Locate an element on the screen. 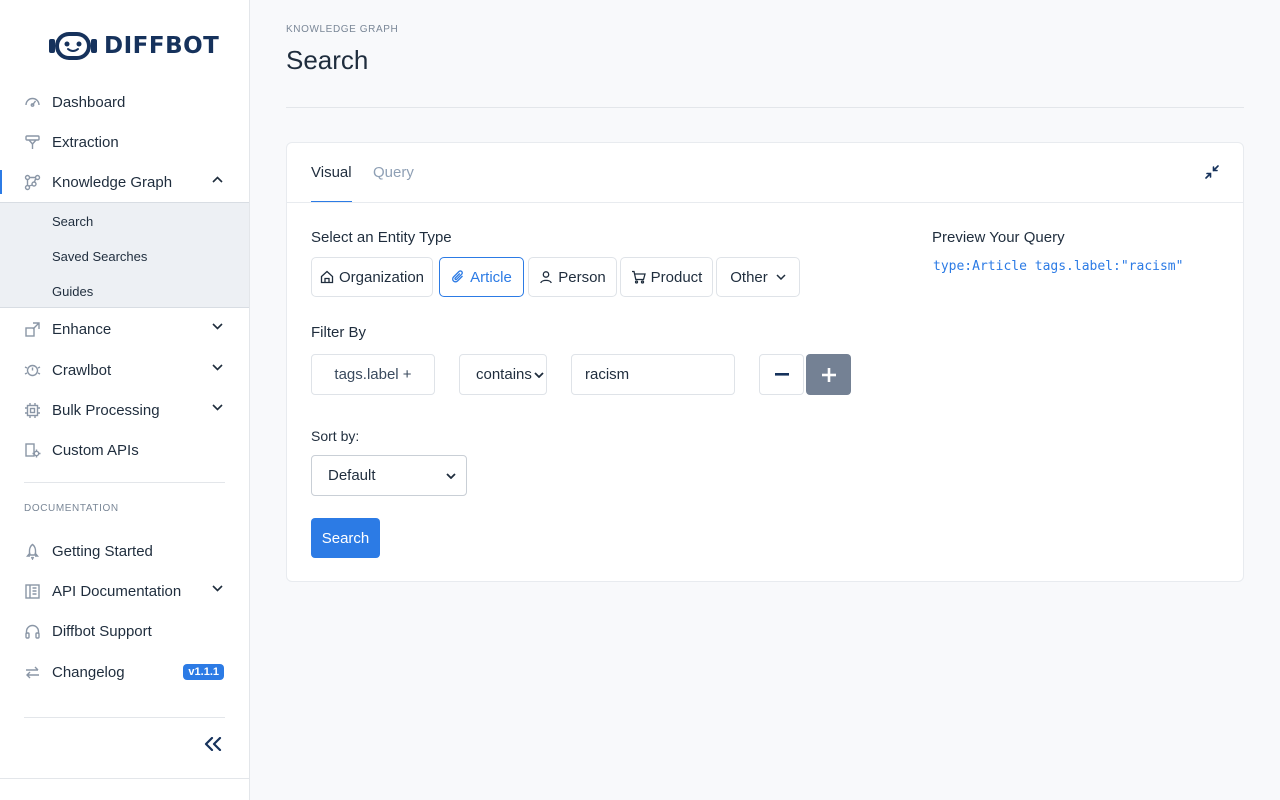  version-badge: v1.1.1 is located at coordinates (203, 672).